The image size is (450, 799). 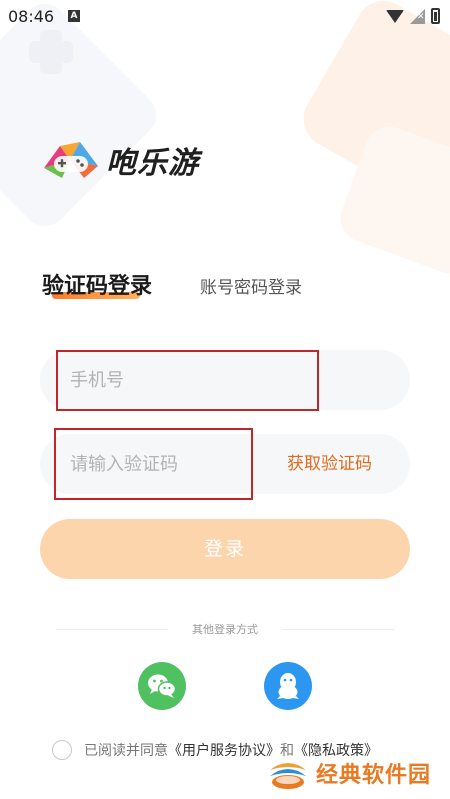 I want to click on notification-icon: A, so click(x=74, y=16).